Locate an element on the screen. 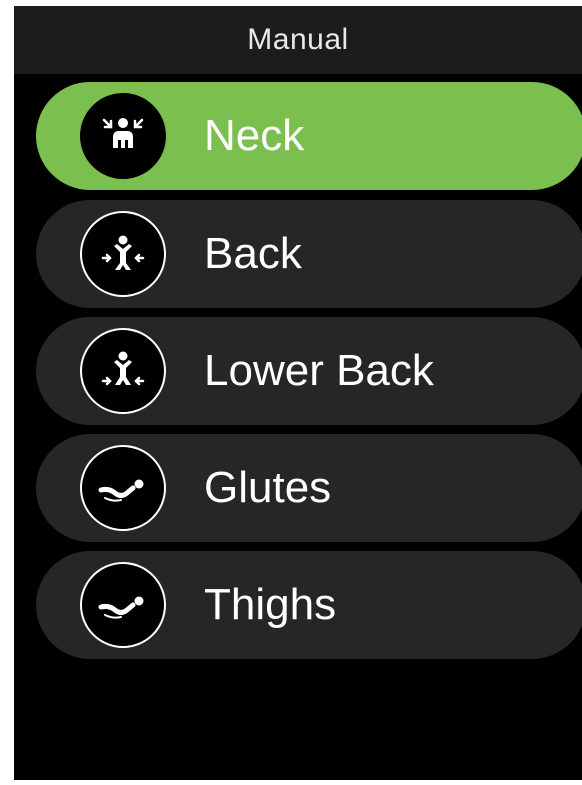  neck-massage-icon is located at coordinates (123, 136).